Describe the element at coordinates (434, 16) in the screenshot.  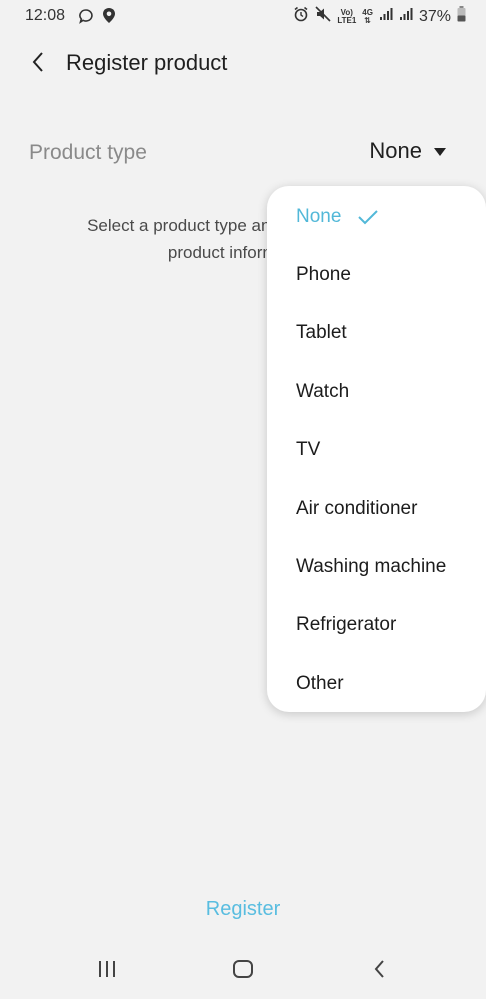
I see `battery-percent: 37%` at that location.